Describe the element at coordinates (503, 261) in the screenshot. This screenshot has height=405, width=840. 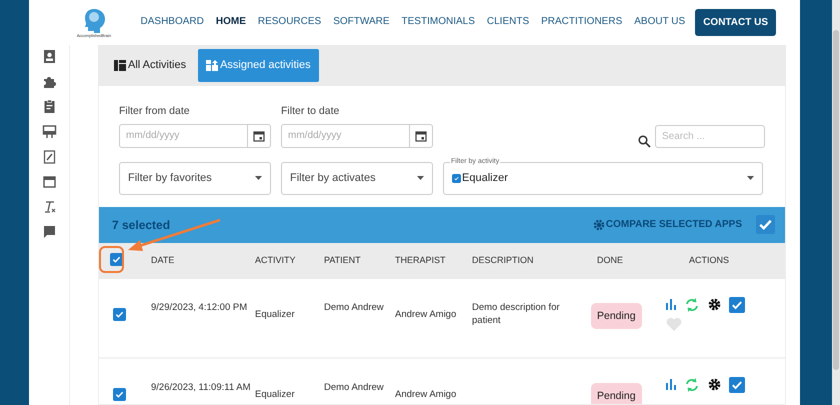
I see `column-header: DESCRIPTION` at that location.